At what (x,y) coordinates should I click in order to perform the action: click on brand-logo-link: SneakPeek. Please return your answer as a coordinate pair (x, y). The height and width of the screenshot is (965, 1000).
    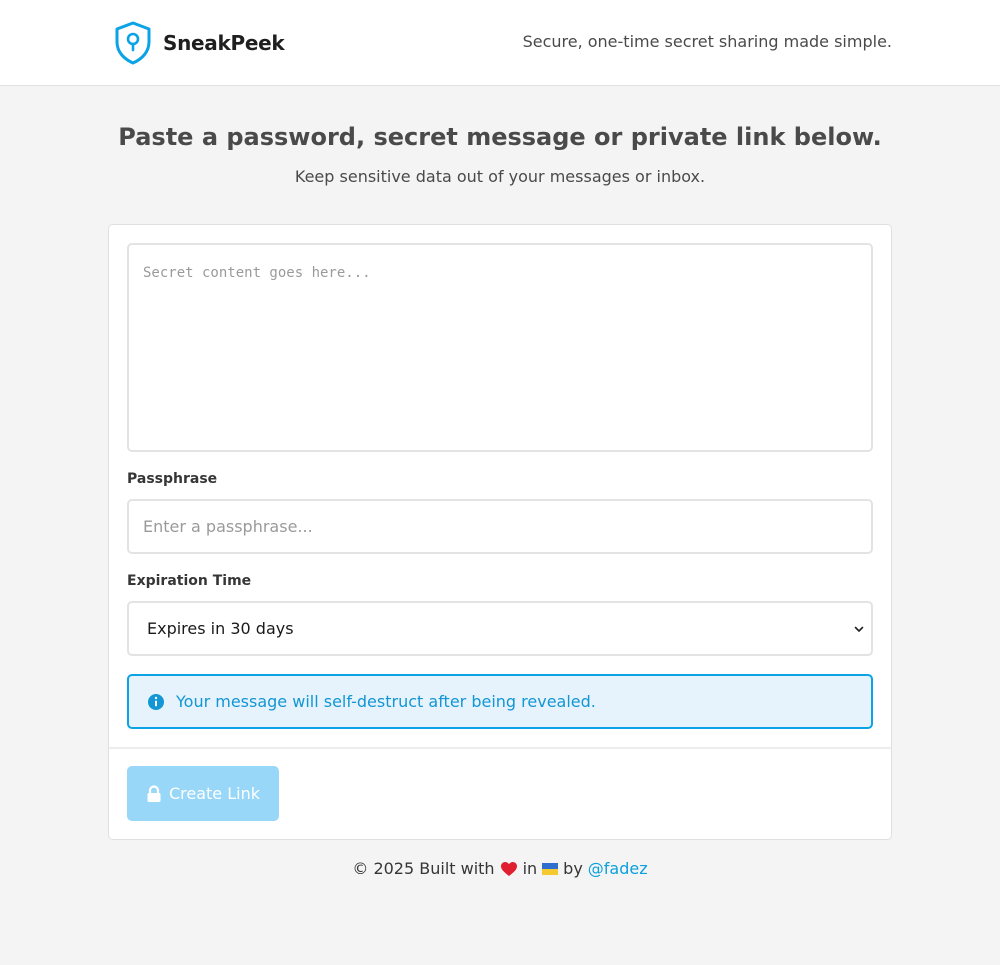
    Looking at the image, I should click on (199, 43).